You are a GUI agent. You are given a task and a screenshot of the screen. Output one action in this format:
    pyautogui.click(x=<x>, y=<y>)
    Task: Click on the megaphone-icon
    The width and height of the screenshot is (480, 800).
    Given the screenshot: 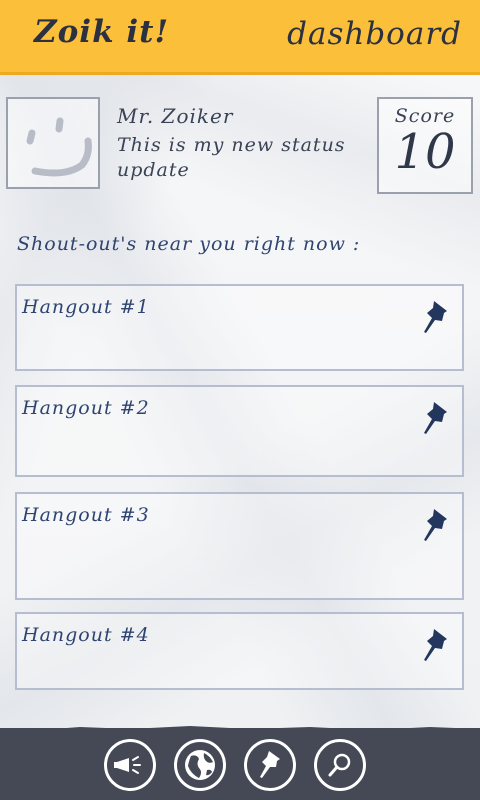 What is the action you would take?
    pyautogui.click(x=127, y=765)
    